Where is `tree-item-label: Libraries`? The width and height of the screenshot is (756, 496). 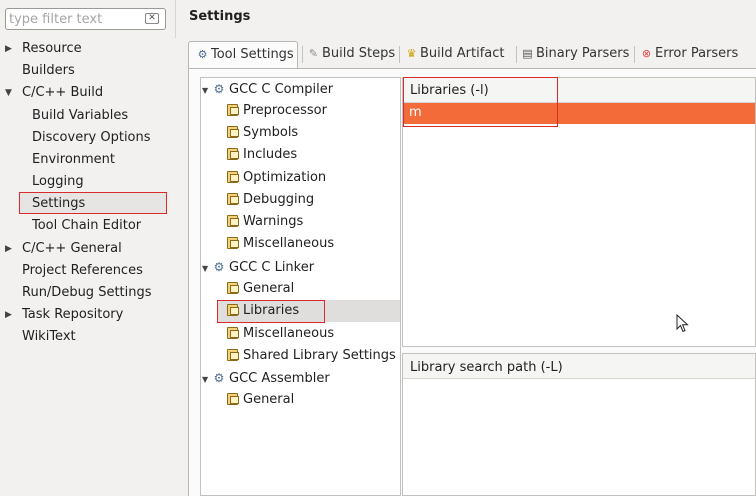 tree-item-label: Libraries is located at coordinates (271, 310).